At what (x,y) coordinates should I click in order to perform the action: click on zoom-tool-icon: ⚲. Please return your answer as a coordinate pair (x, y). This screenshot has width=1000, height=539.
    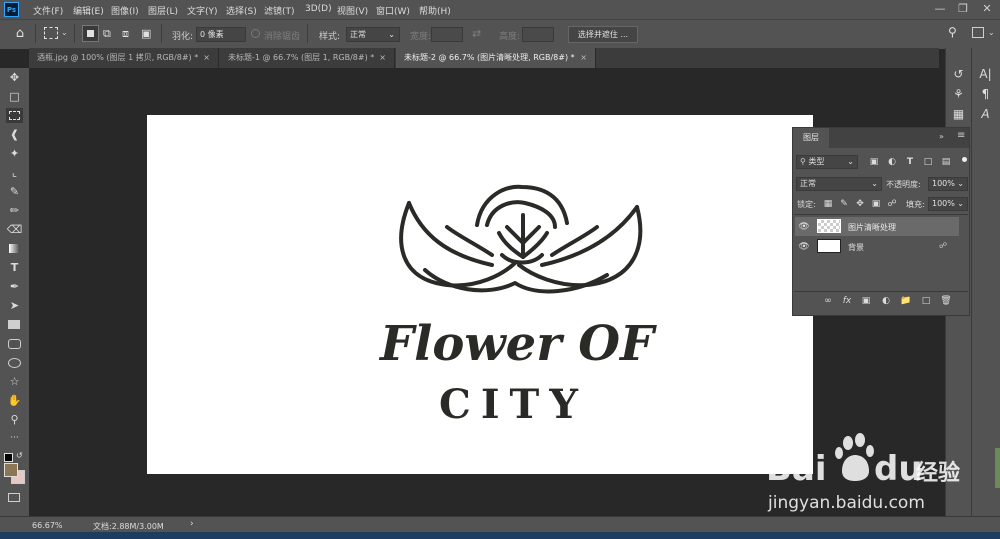
    Looking at the image, I should click on (14, 419).